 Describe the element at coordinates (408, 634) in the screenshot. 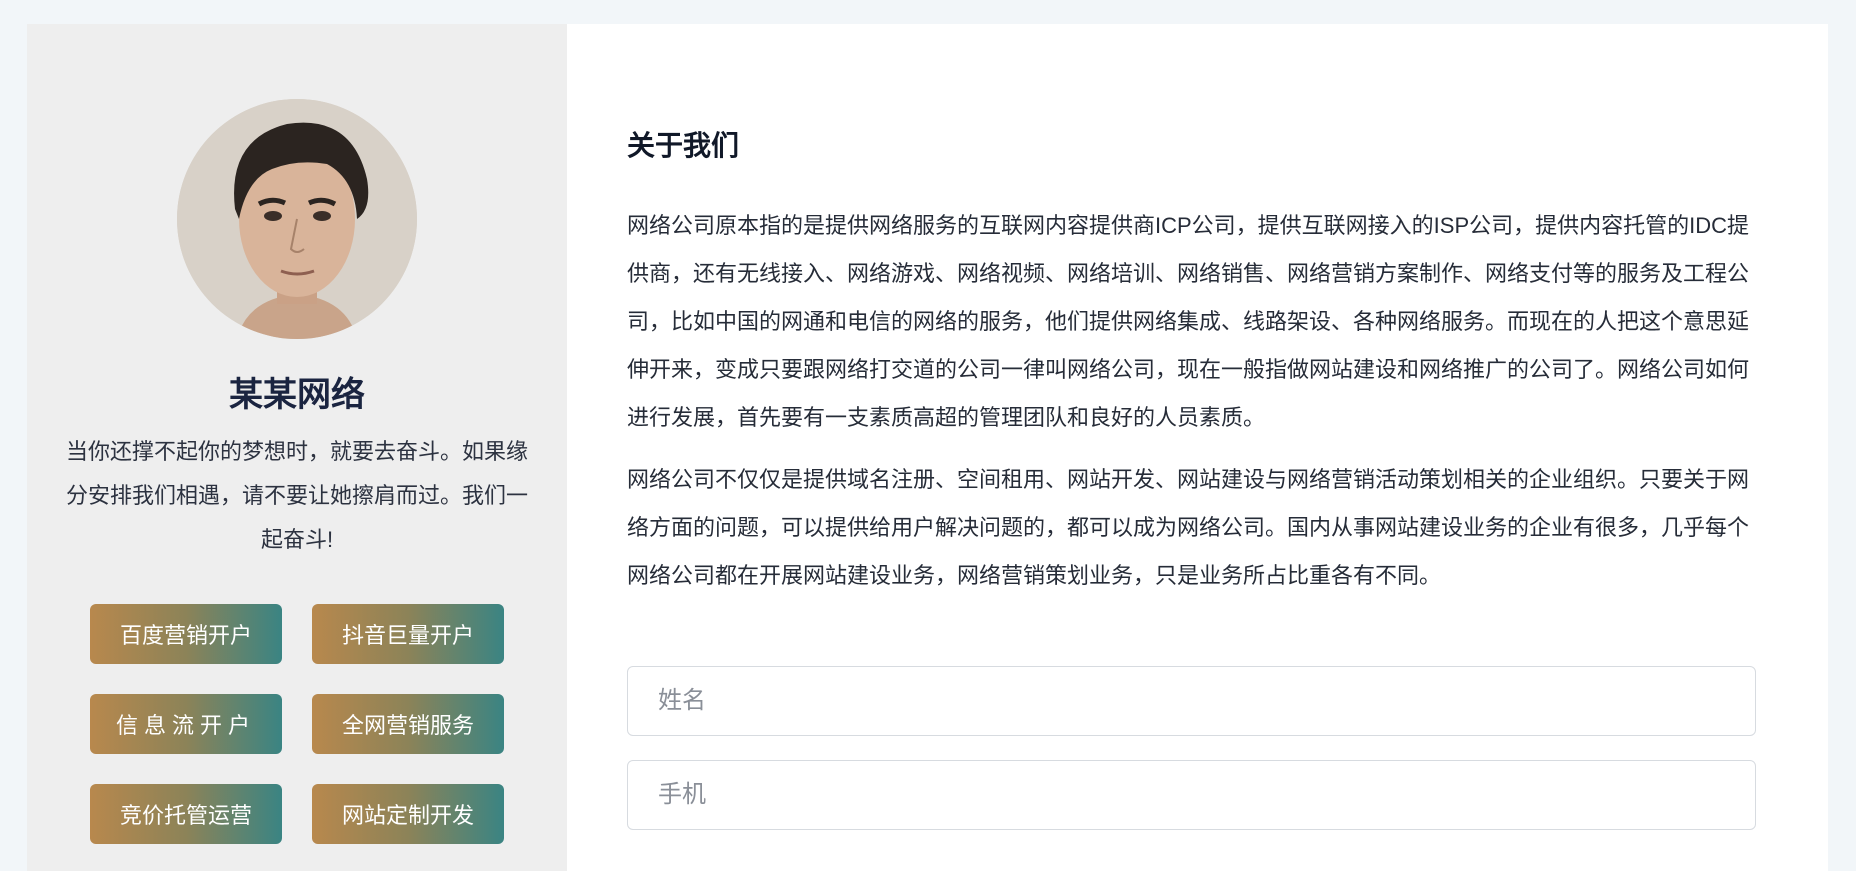

I see `douyin-ocean-engine-account-button: 抖音巨量开户` at that location.